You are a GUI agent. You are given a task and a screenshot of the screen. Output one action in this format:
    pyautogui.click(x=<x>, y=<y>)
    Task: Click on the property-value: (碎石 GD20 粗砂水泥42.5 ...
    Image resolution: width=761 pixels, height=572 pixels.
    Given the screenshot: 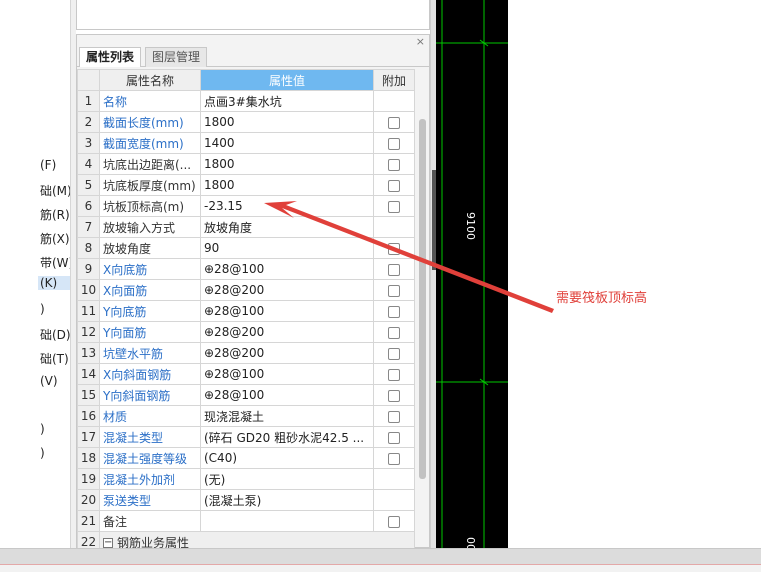 What is the action you would take?
    pyautogui.click(x=287, y=437)
    